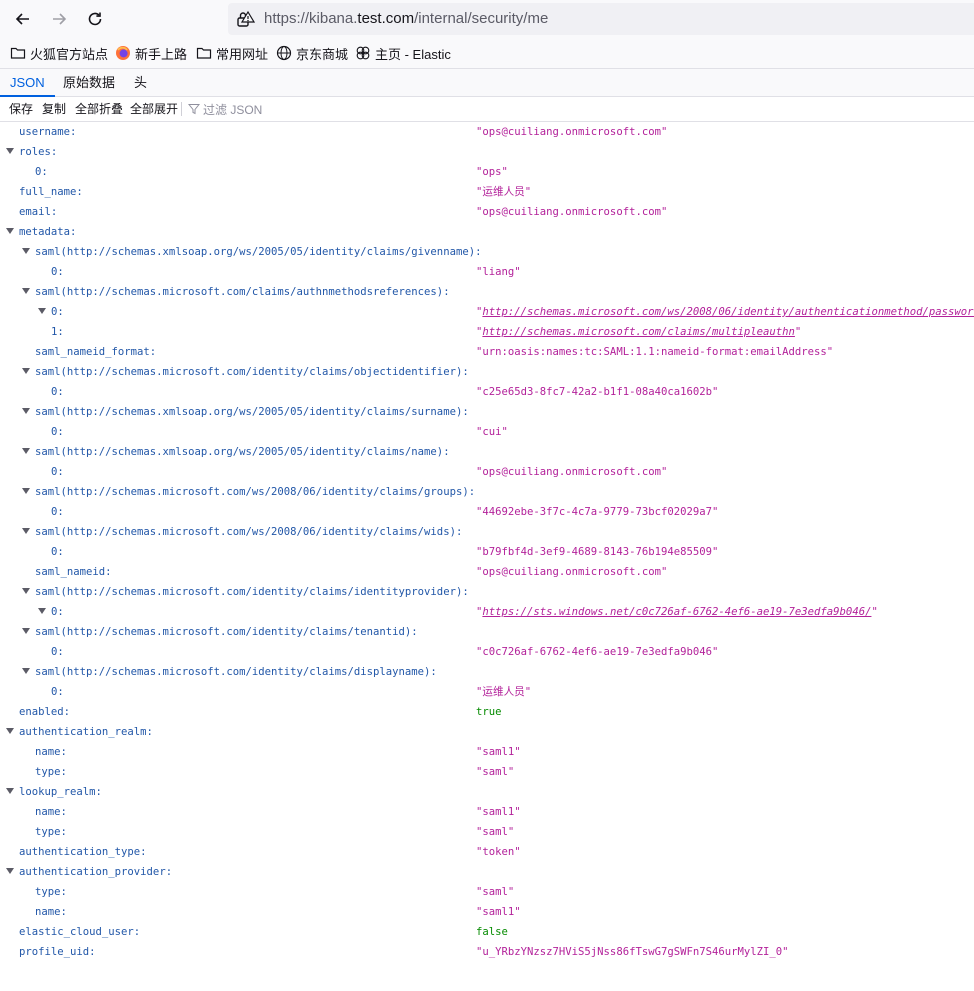 This screenshot has height=991, width=974. I want to click on collapse-all-button: 全部折叠, so click(99, 109).